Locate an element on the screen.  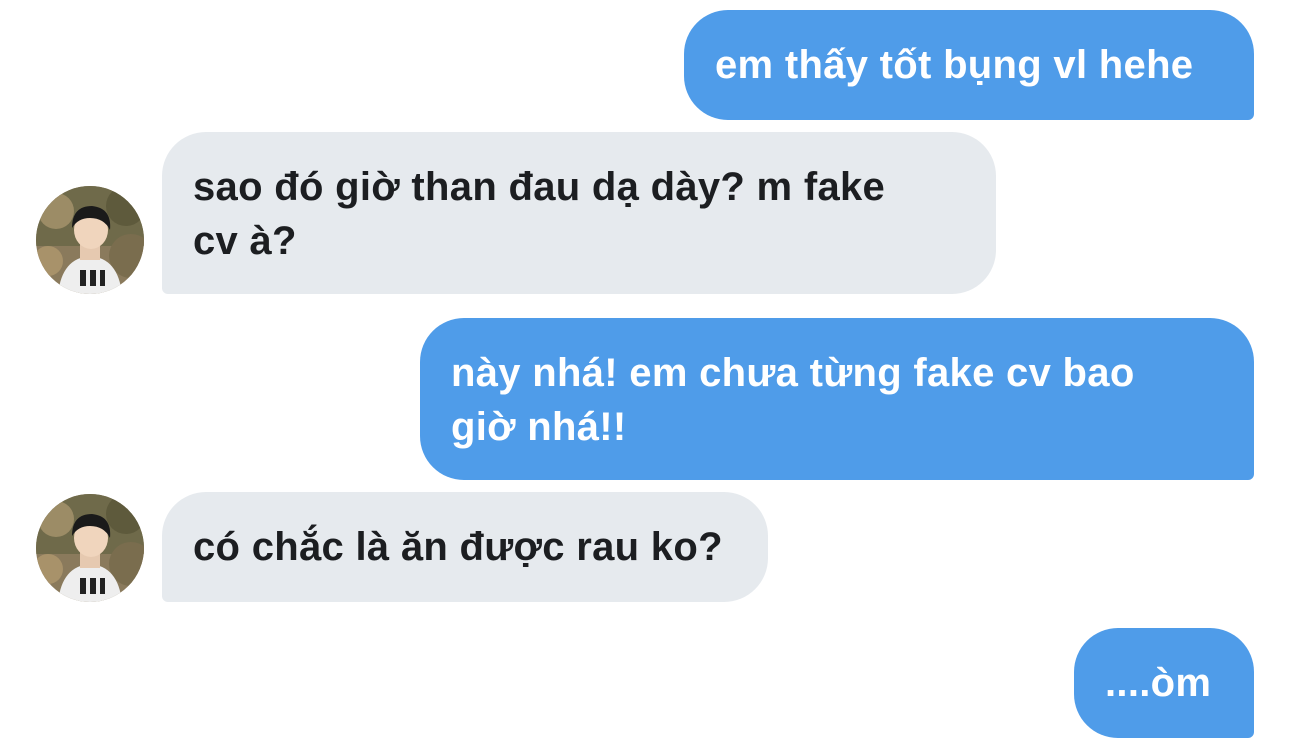
message-sent: em thấy tốt bụng vl hehe is located at coordinates (969, 65).